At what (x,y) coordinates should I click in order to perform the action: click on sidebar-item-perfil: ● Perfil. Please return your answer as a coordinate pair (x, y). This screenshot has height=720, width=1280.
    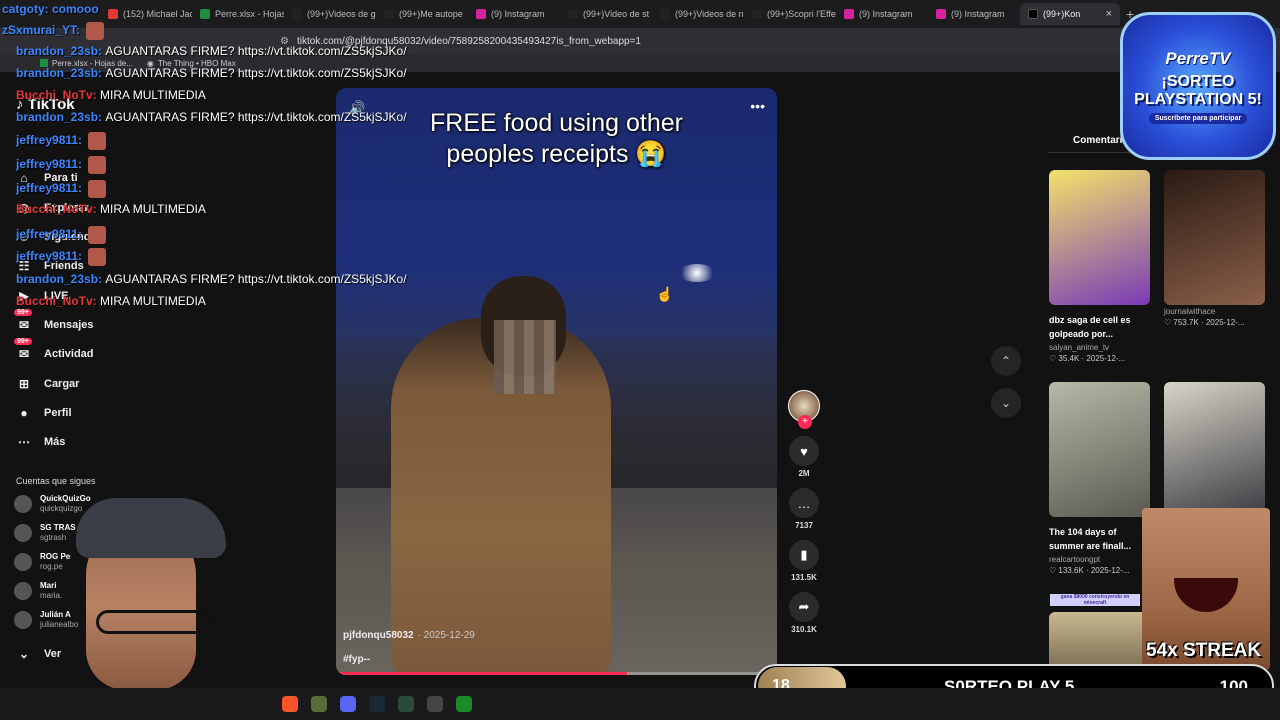
    Looking at the image, I should click on (43, 413).